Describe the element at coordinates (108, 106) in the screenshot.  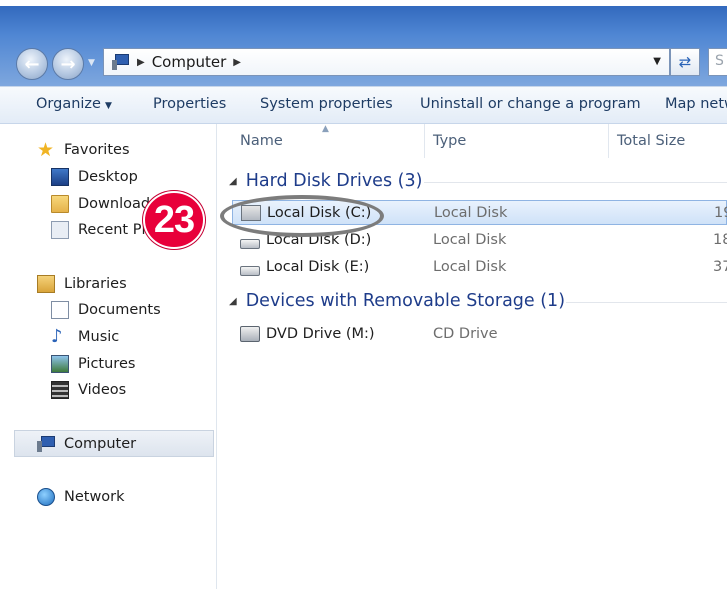
I see `chevron-down-icon: ▼` at that location.